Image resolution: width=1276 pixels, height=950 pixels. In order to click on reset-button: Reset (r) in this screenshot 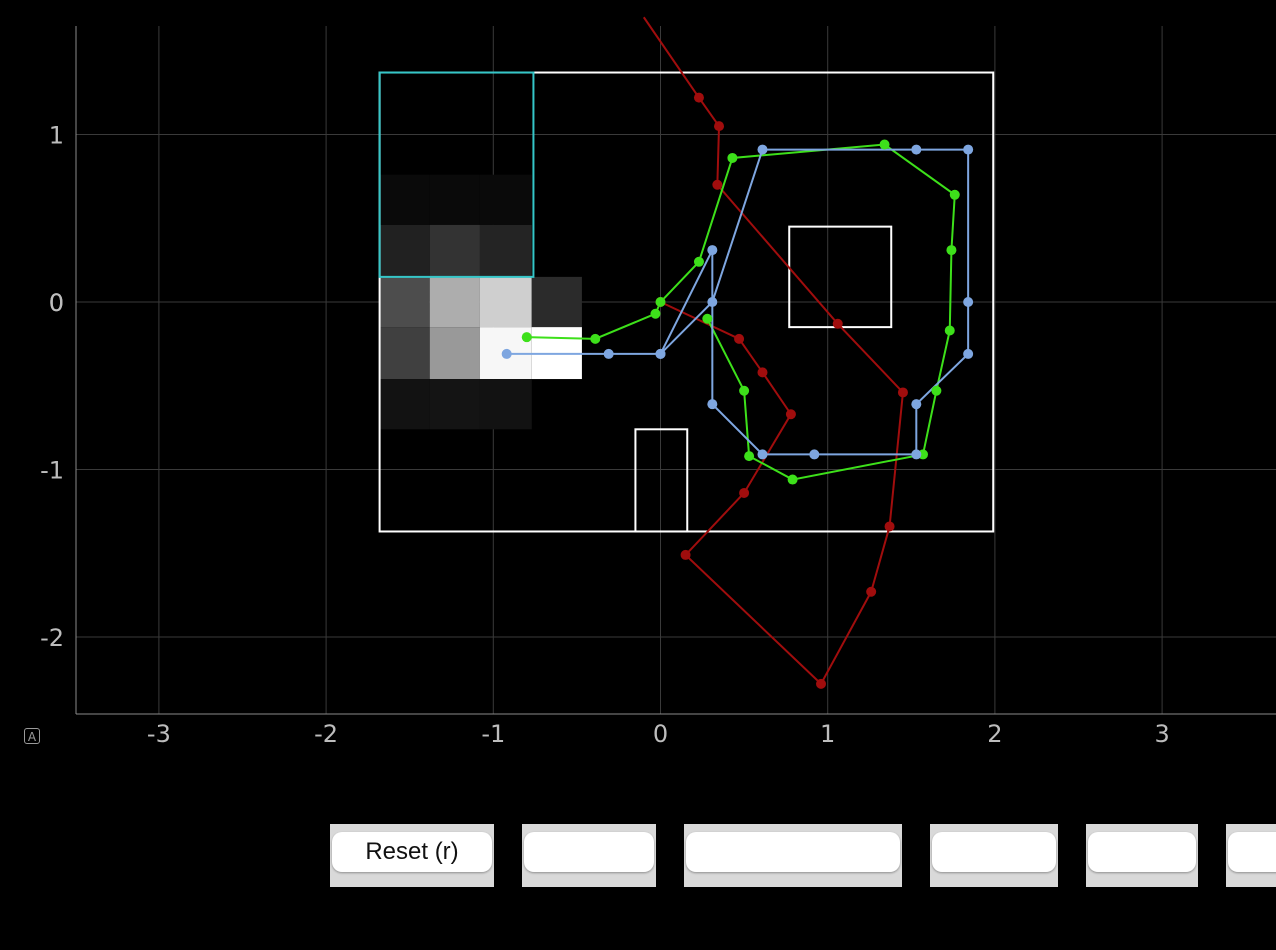, I will do `click(412, 852)`.